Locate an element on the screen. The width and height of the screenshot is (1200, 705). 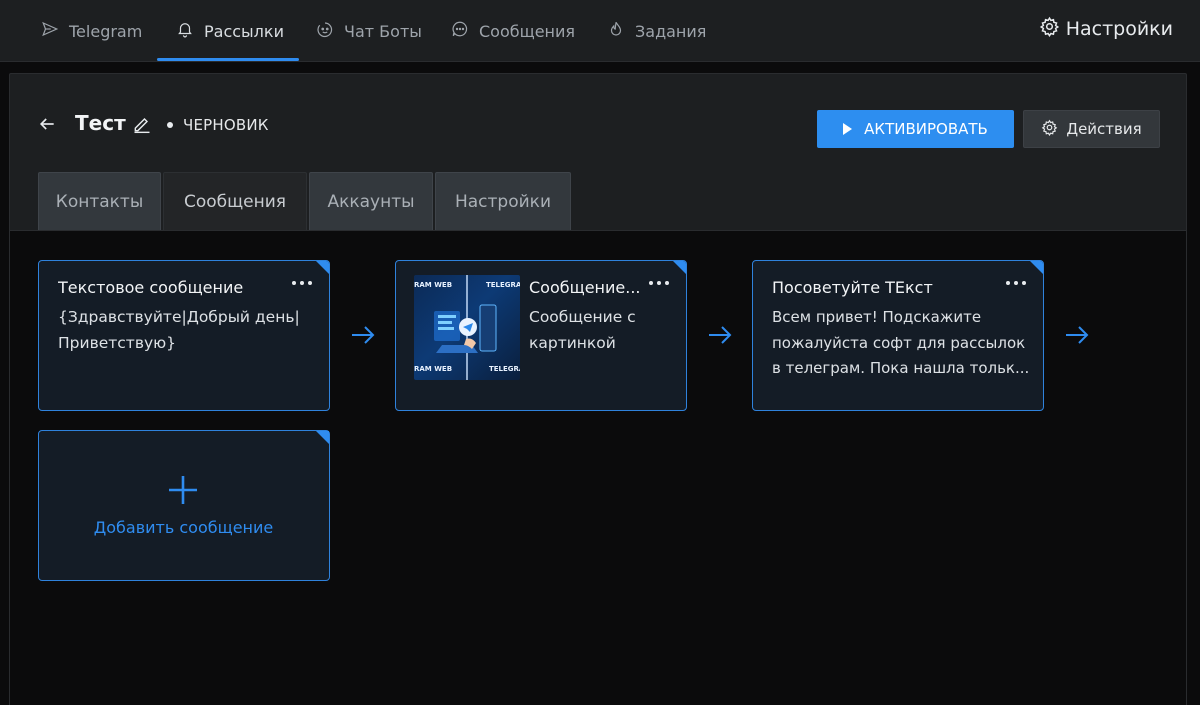
tab-accounts: Аккаунты is located at coordinates (371, 201).